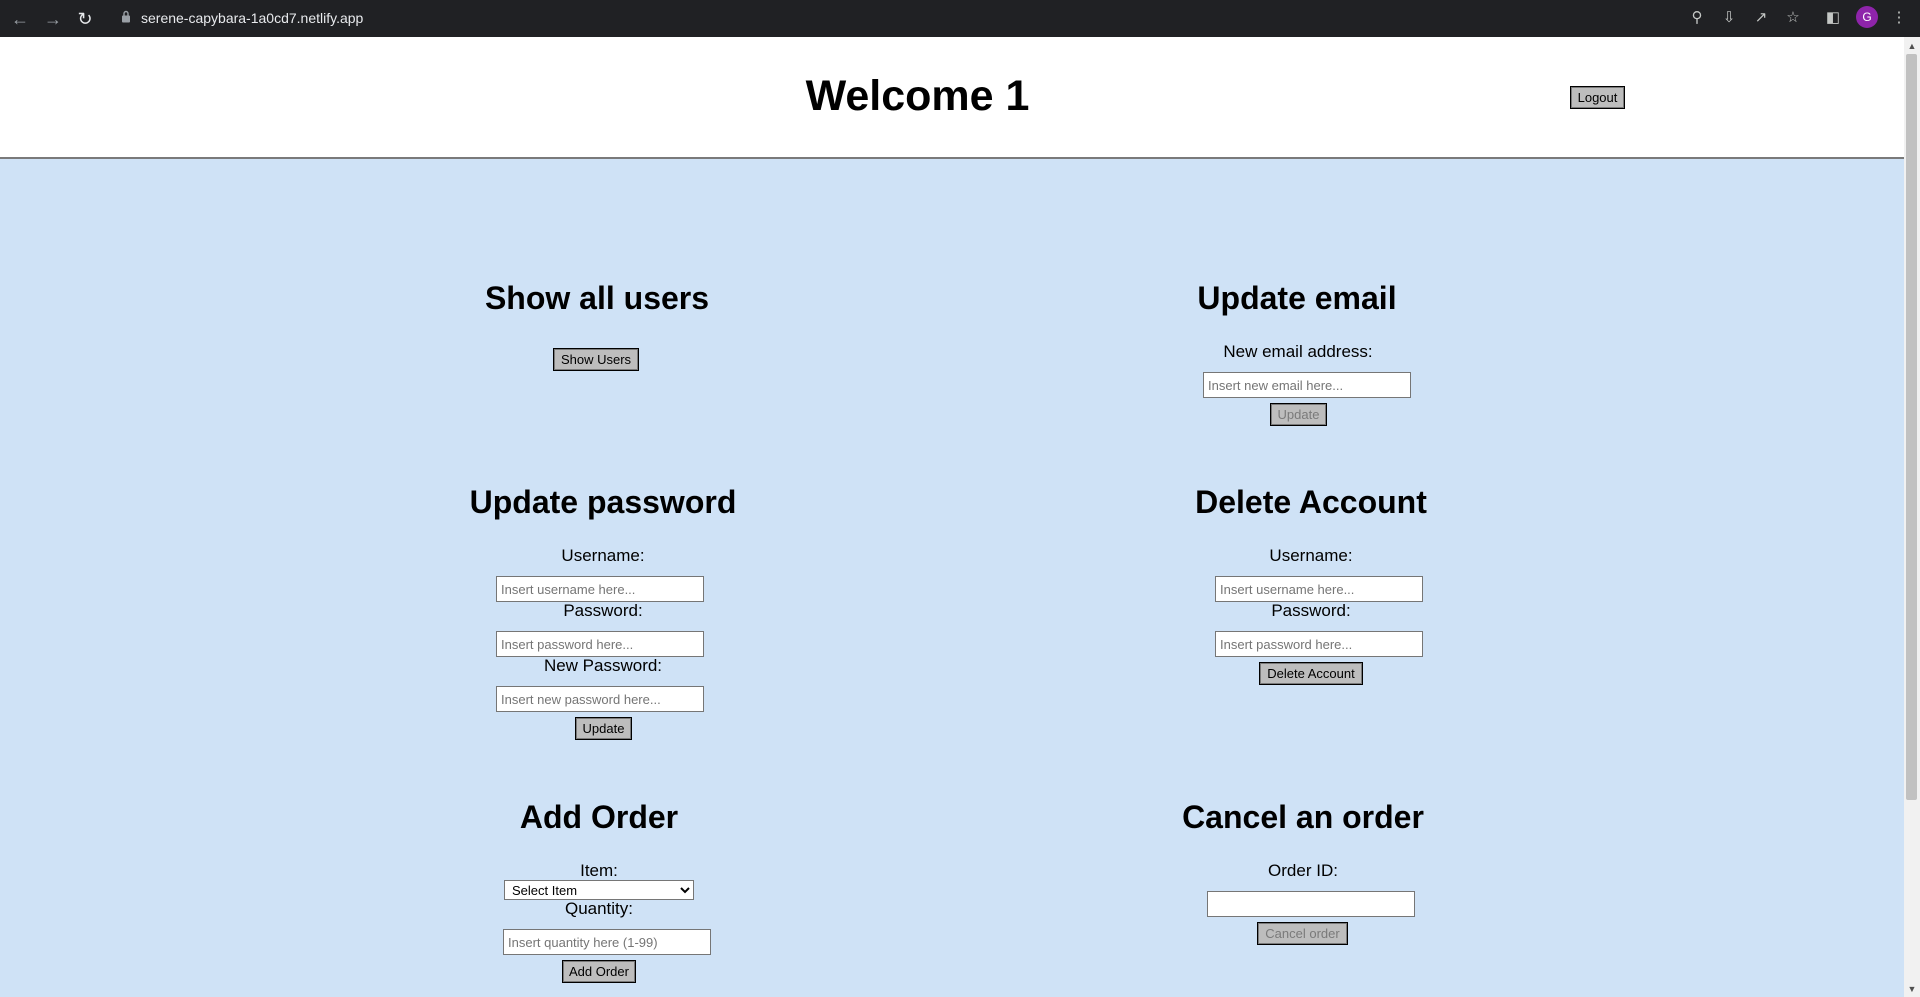 Image resolution: width=1920 pixels, height=997 pixels. What do you see at coordinates (1597, 97) in the screenshot?
I see `logout-button: Logout` at bounding box center [1597, 97].